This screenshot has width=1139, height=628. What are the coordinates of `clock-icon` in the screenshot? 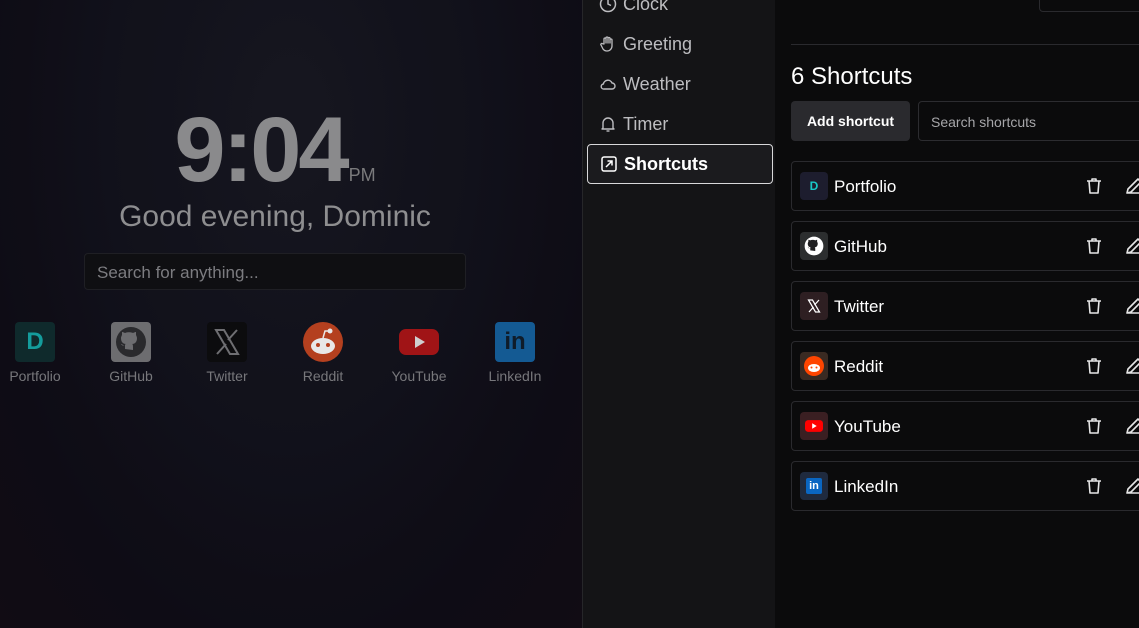 It's located at (608, 6).